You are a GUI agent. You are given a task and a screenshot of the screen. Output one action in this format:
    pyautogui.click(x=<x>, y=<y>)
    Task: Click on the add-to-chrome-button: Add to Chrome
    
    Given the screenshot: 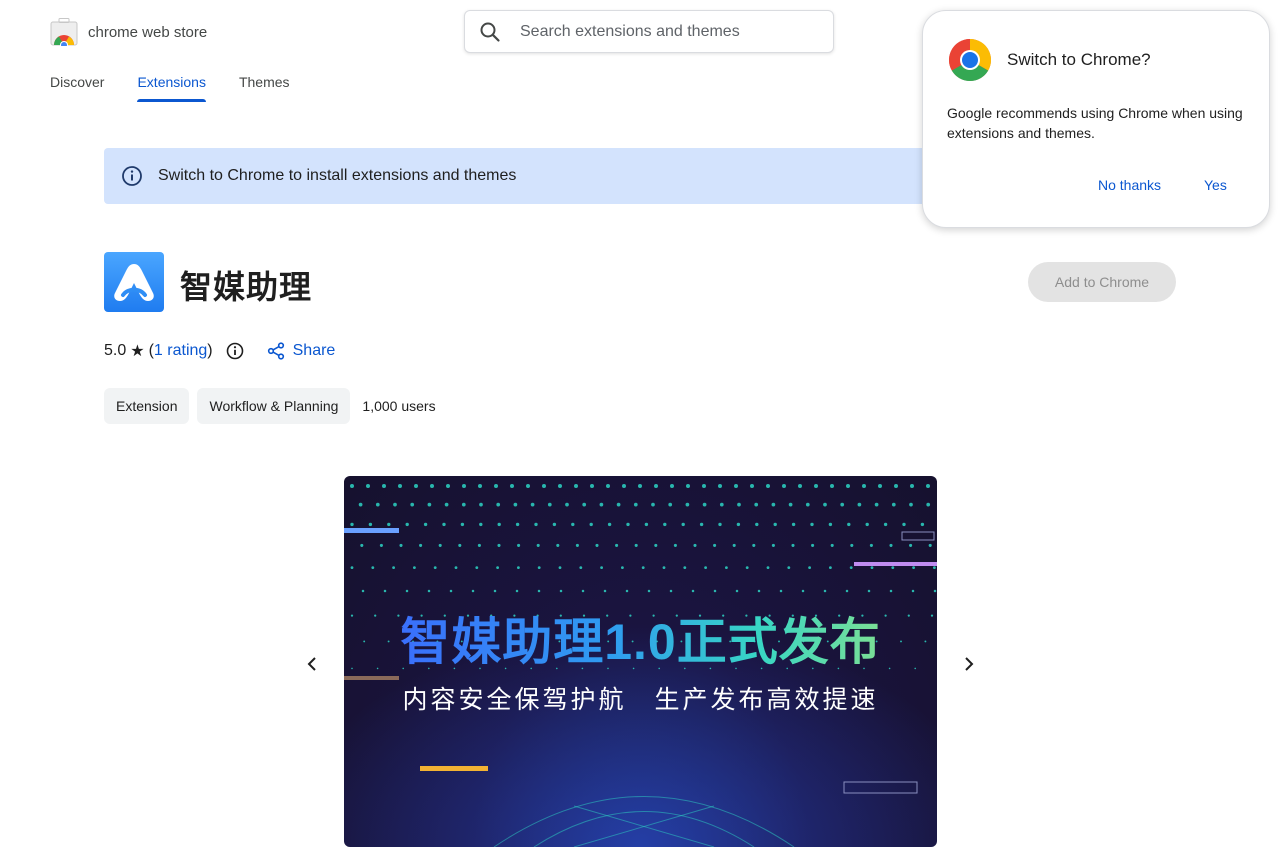 What is the action you would take?
    pyautogui.click(x=1102, y=282)
    